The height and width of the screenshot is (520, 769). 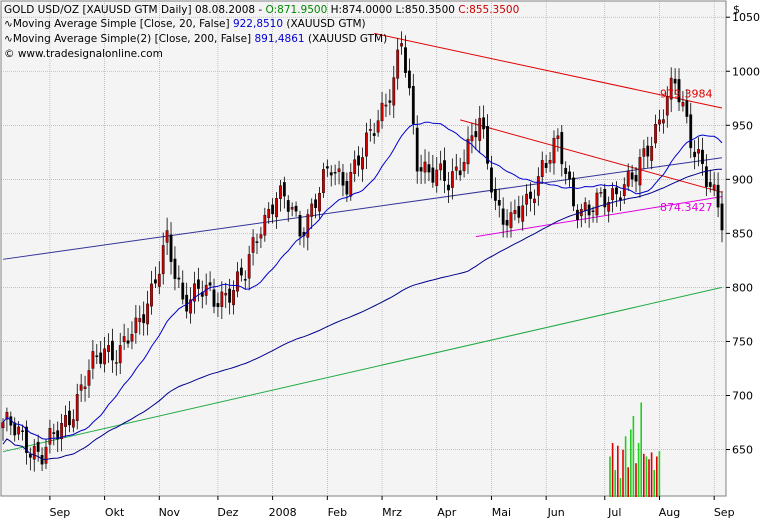 I want to click on y-tick-label: 800, so click(x=742, y=287).